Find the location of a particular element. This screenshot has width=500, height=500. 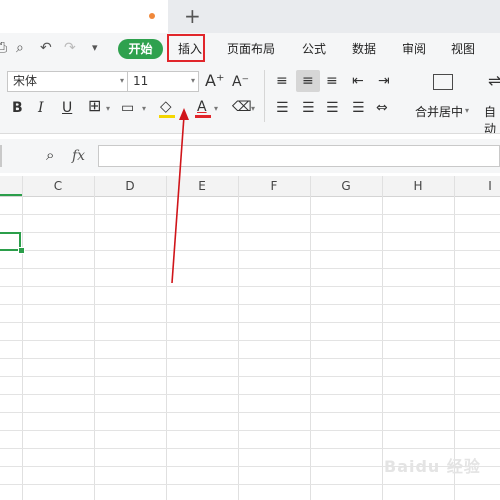

arrow-line is located at coordinates (178, 199).